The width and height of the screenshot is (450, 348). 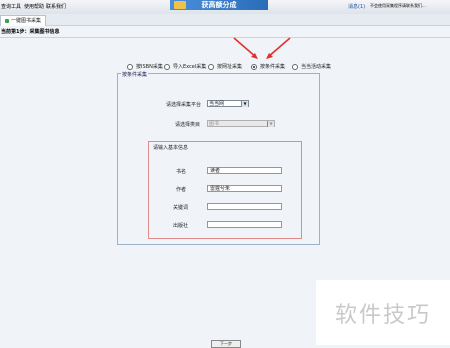 I want to click on next-button: 下一步, so click(x=226, y=344).